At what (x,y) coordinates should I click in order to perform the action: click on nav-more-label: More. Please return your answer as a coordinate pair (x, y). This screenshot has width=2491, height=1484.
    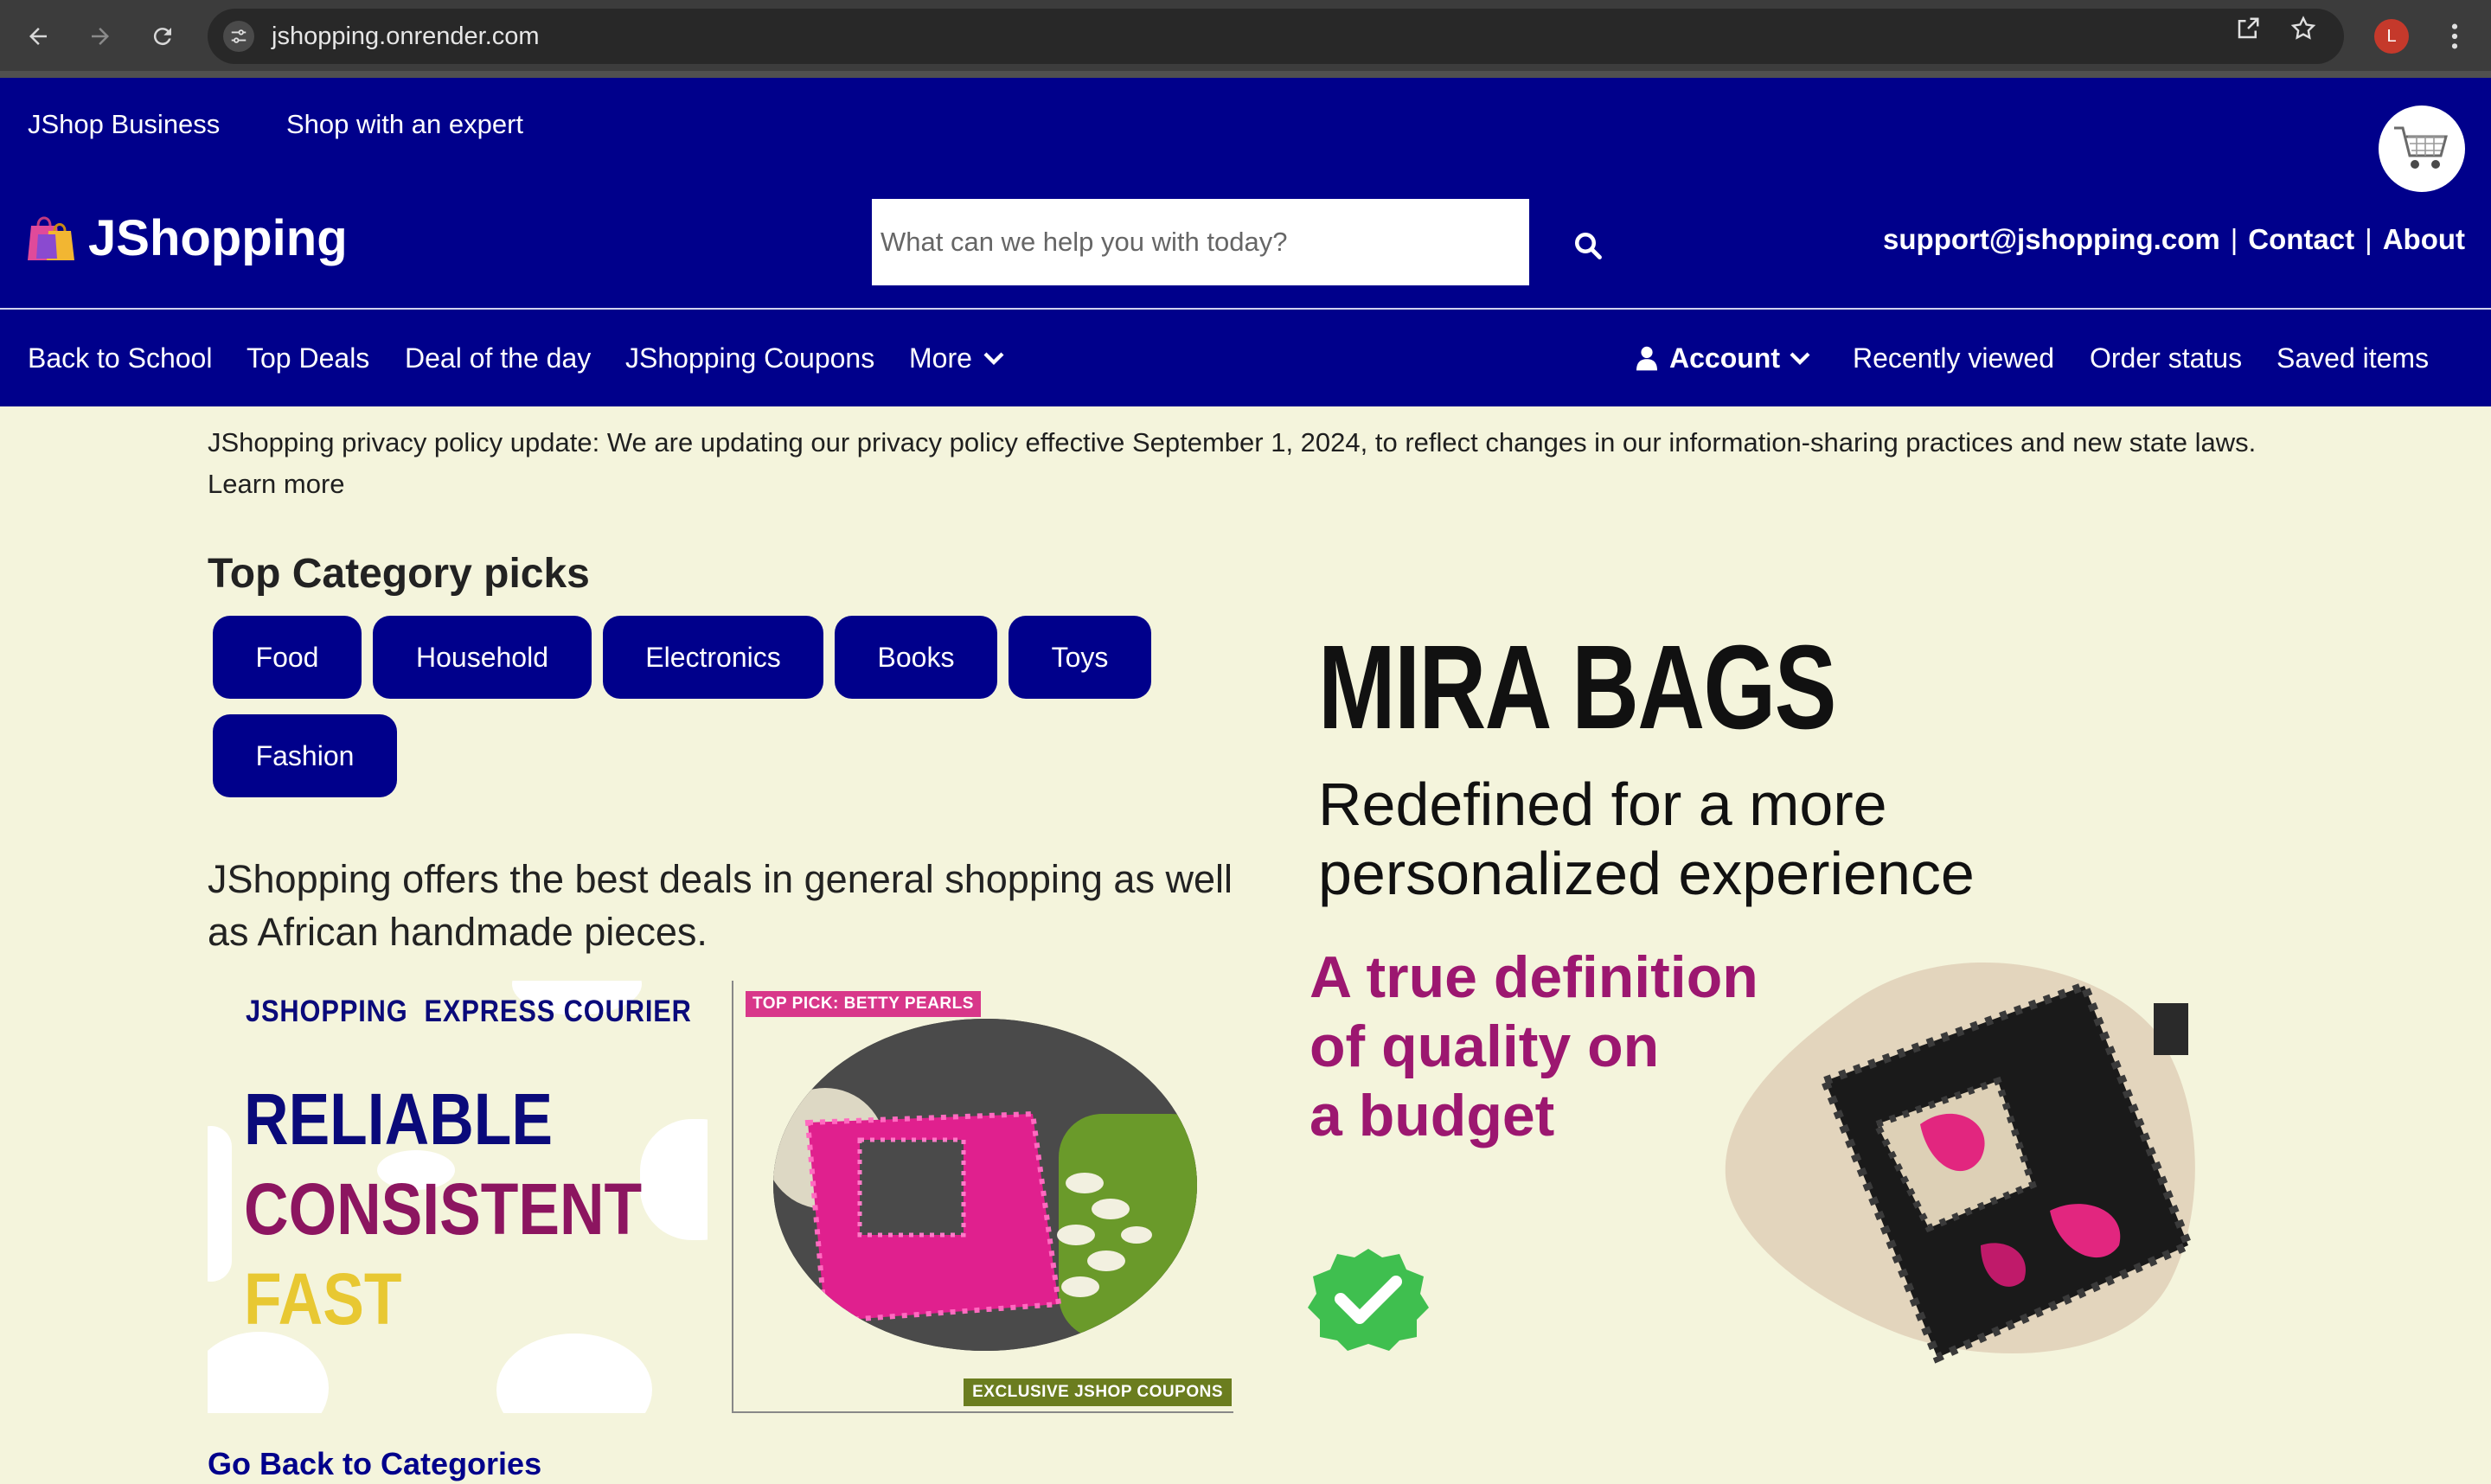
    Looking at the image, I should click on (940, 358).